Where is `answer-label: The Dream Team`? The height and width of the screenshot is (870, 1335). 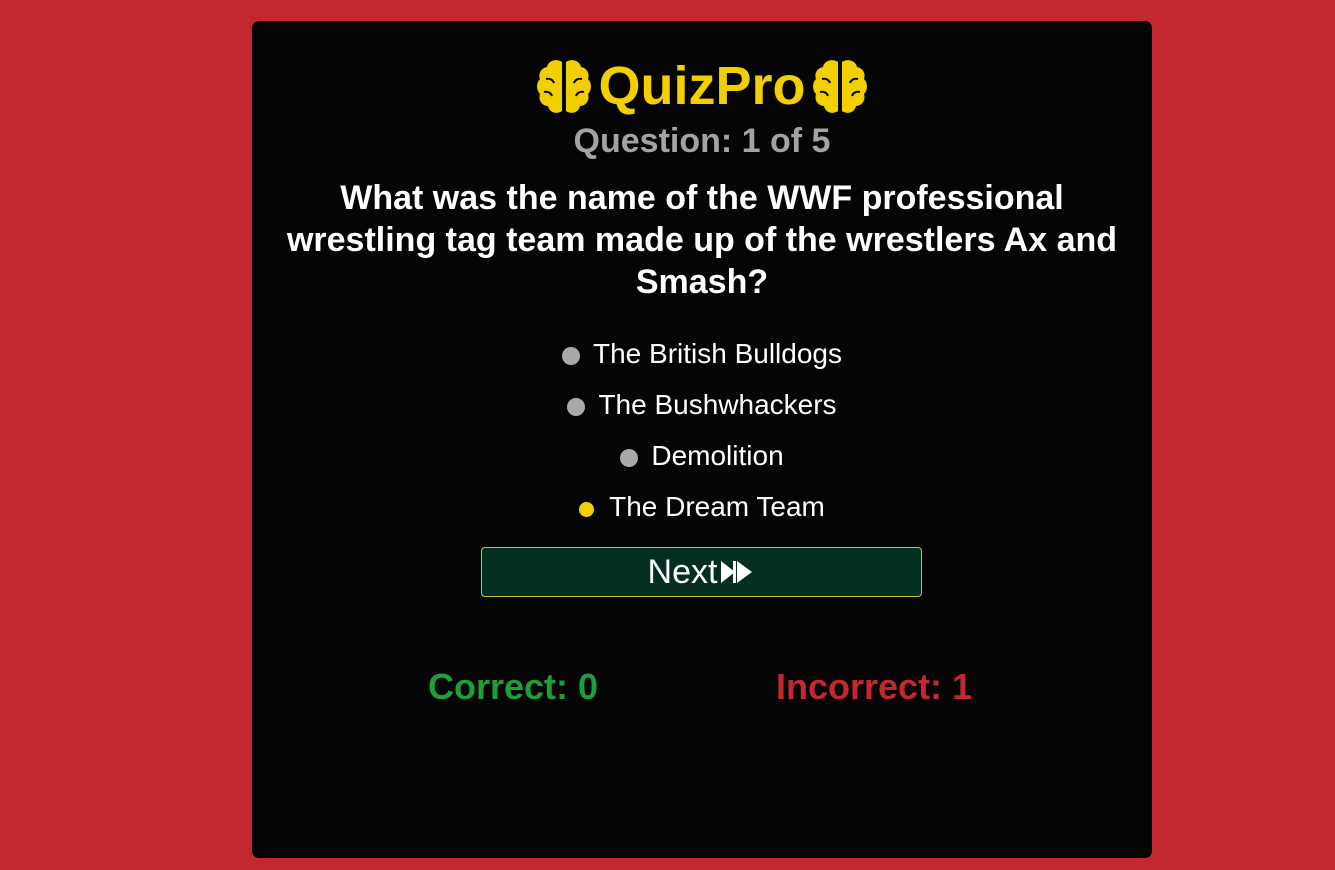 answer-label: The Dream Team is located at coordinates (717, 506).